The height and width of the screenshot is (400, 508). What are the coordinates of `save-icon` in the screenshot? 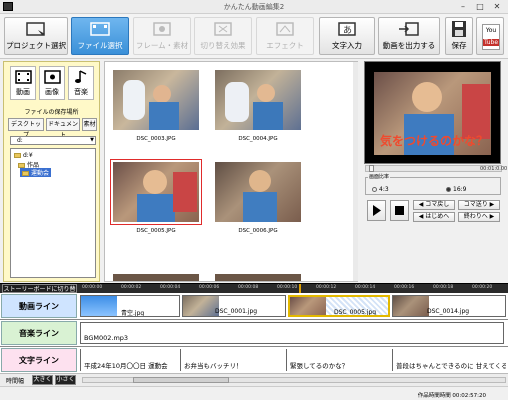 It's located at (459, 29).